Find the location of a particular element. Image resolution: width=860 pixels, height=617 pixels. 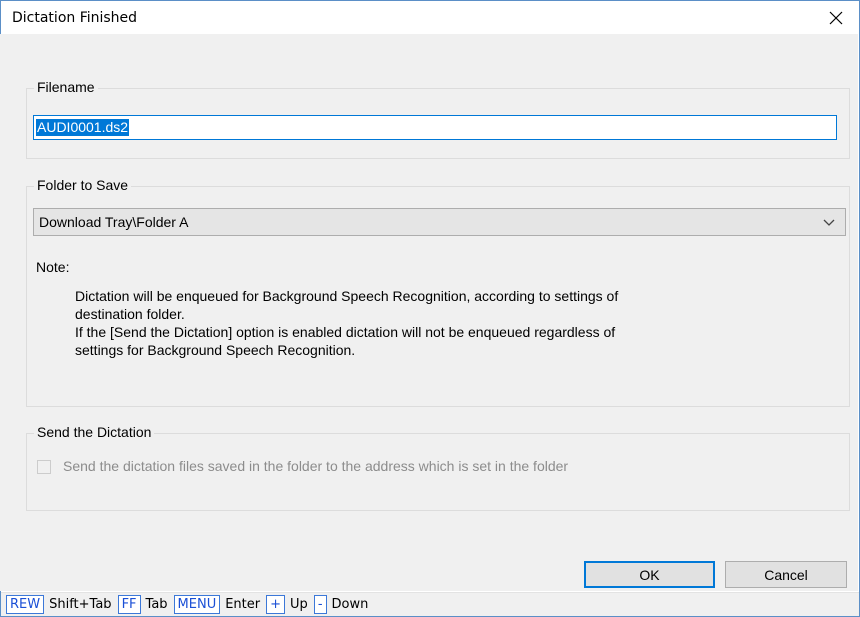

folder-select-value: Download Tray\Folder A is located at coordinates (114, 222).